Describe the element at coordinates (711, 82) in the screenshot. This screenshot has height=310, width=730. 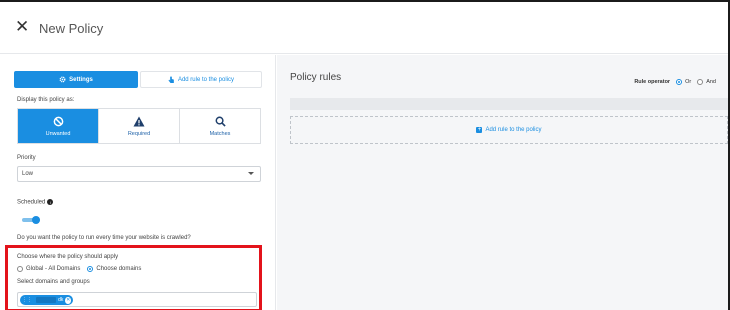
I see `operator-and-label: And` at that location.